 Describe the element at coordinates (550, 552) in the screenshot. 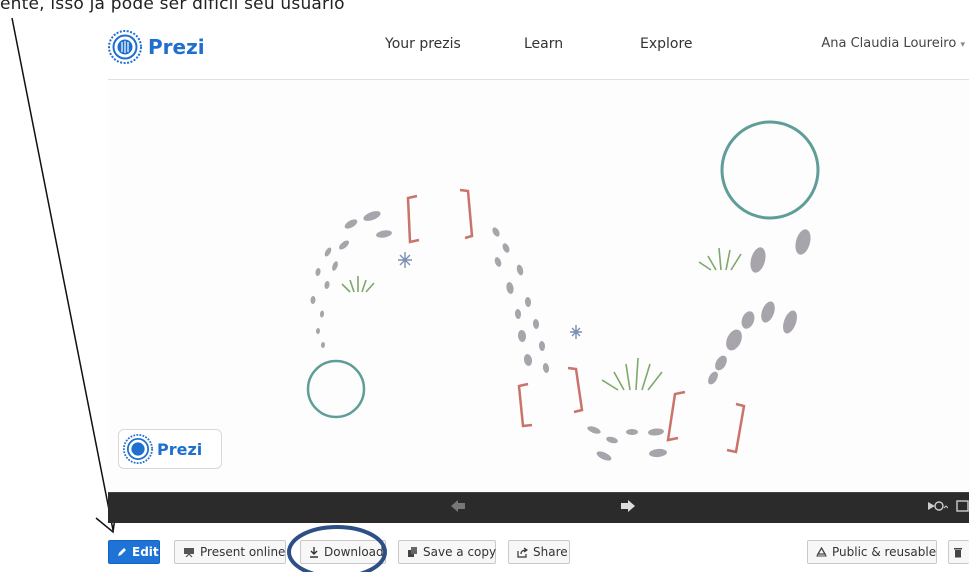

I see `share-label: Share` at that location.